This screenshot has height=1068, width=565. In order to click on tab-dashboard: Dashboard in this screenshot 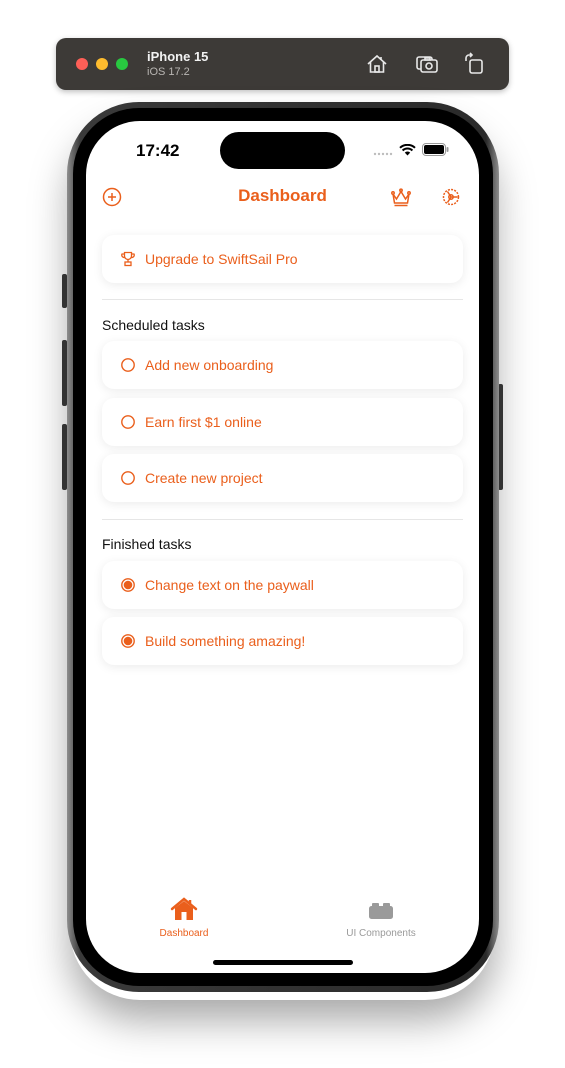, I will do `click(184, 918)`.